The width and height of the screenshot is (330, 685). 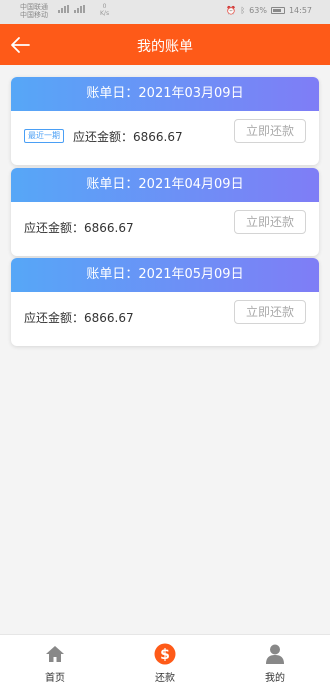 I want to click on bill-date: 账单日：2021年03月09日, so click(x=165, y=94).